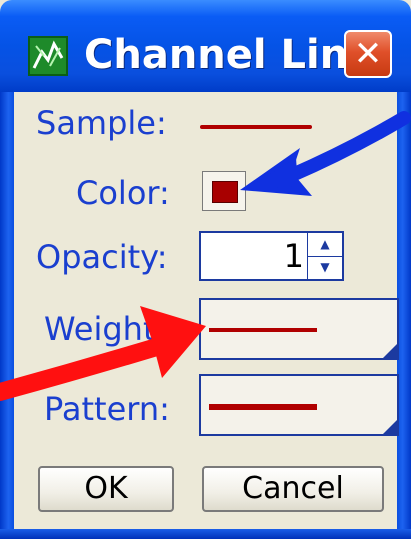  What do you see at coordinates (325, 153) in the screenshot?
I see `blue-annotation-arrow` at bounding box center [325, 153].